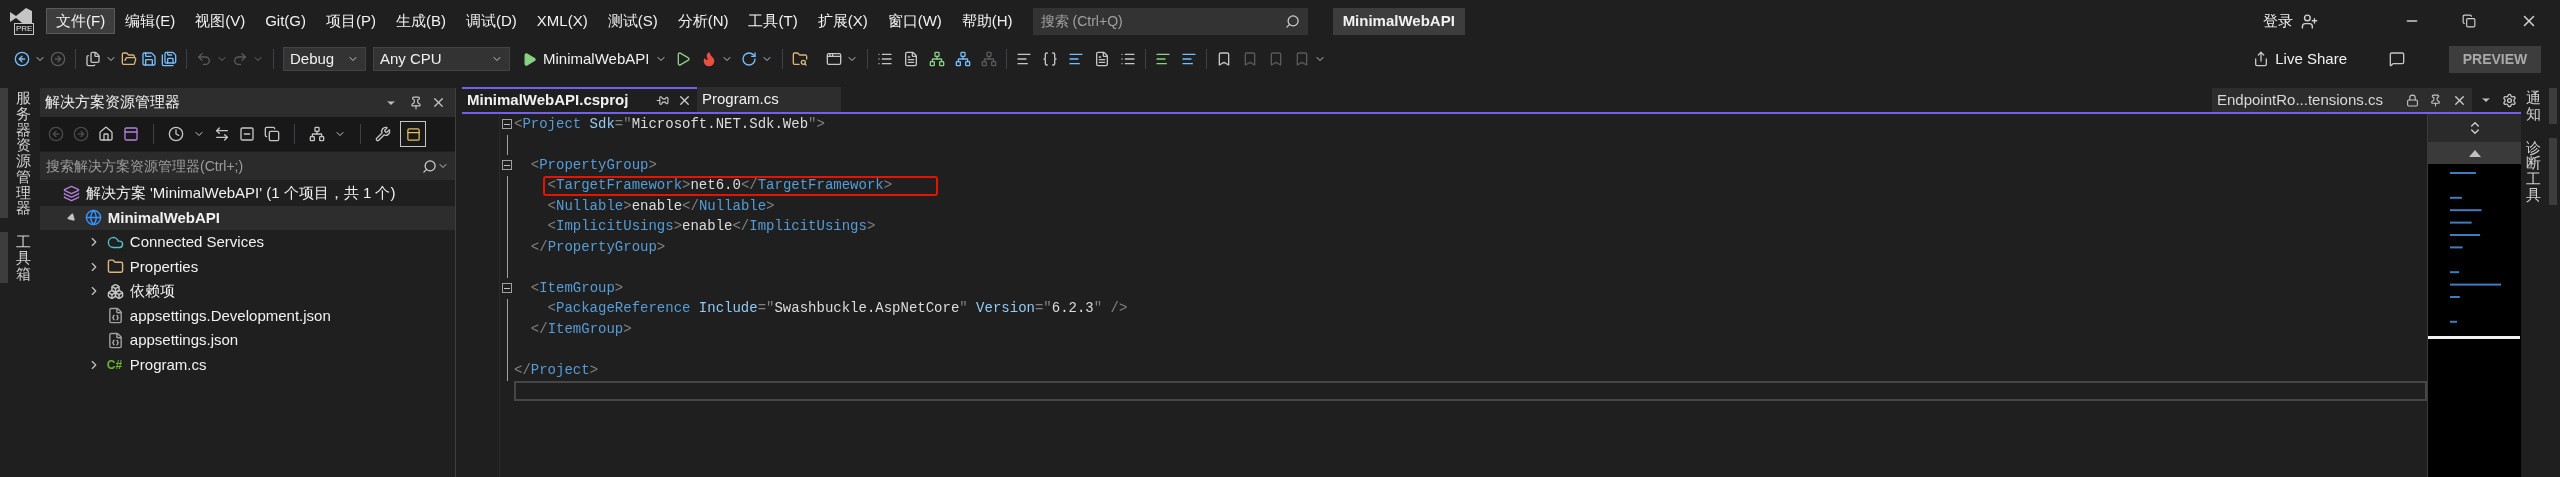  I want to click on tree-label: 解决方案 'MinimalWebAPI' (1 个项目，共 1 个), so click(240, 193).